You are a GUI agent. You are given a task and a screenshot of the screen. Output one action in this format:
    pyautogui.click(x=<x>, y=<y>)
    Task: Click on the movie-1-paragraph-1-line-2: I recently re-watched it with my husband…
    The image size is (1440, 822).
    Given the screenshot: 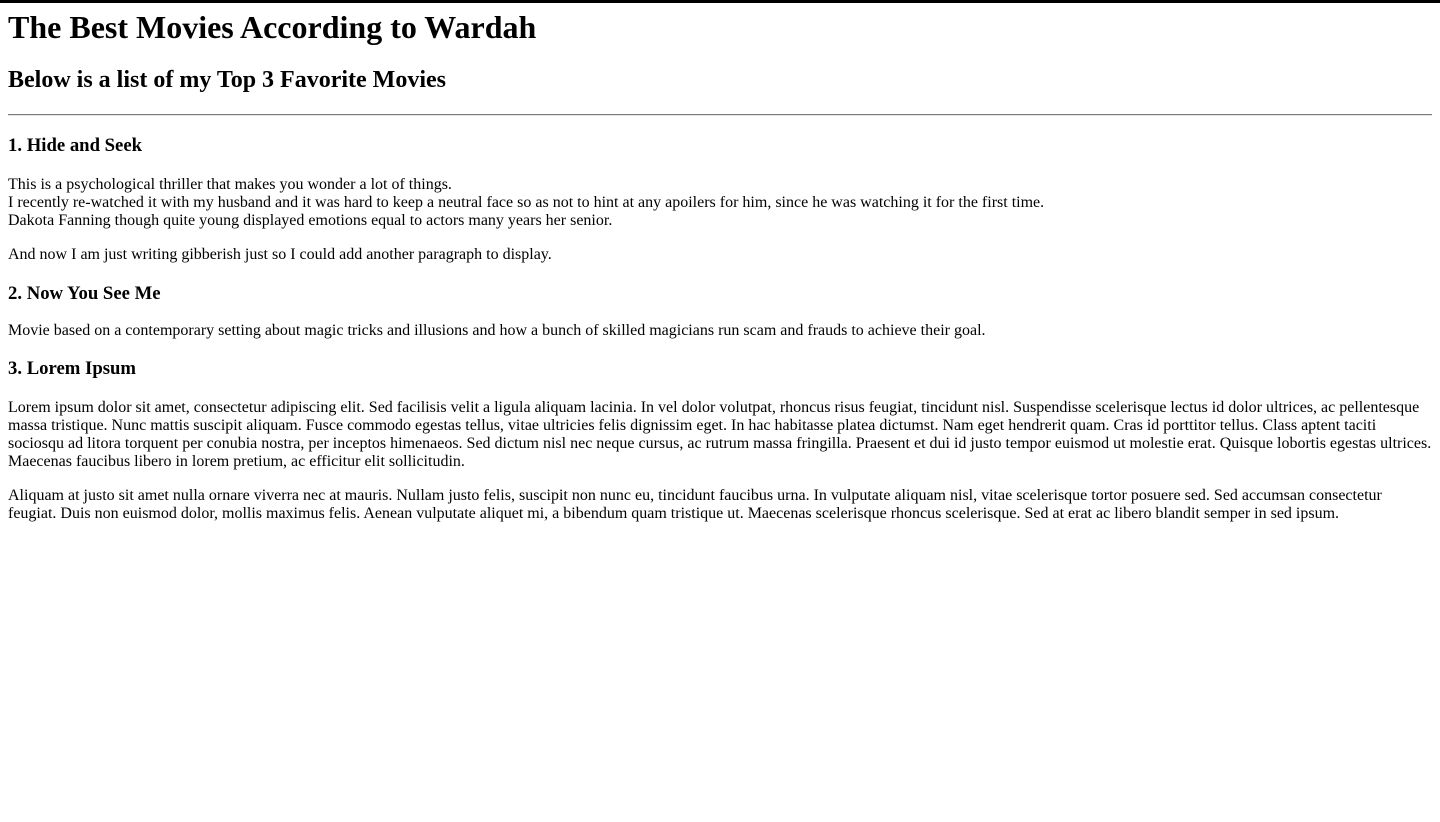 What is the action you would take?
    pyautogui.click(x=526, y=202)
    